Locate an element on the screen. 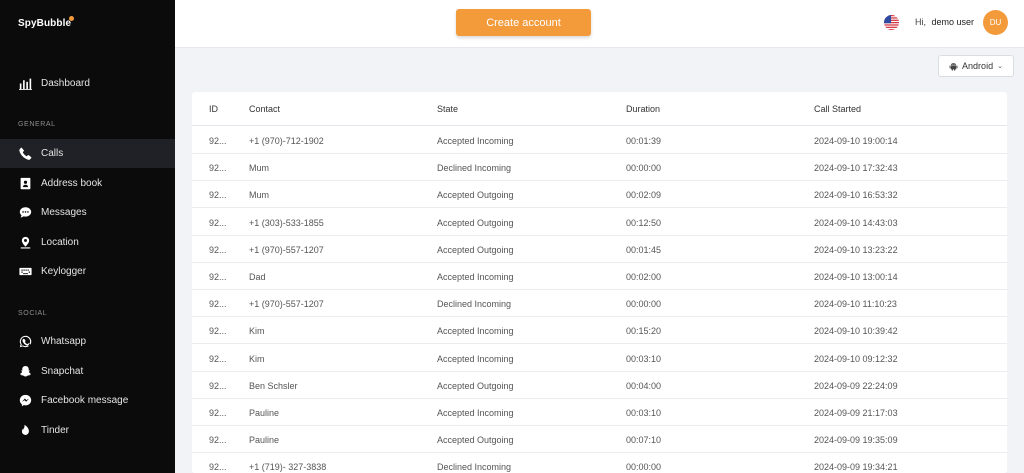  cell-duration: 00:04:00 is located at coordinates (644, 385).